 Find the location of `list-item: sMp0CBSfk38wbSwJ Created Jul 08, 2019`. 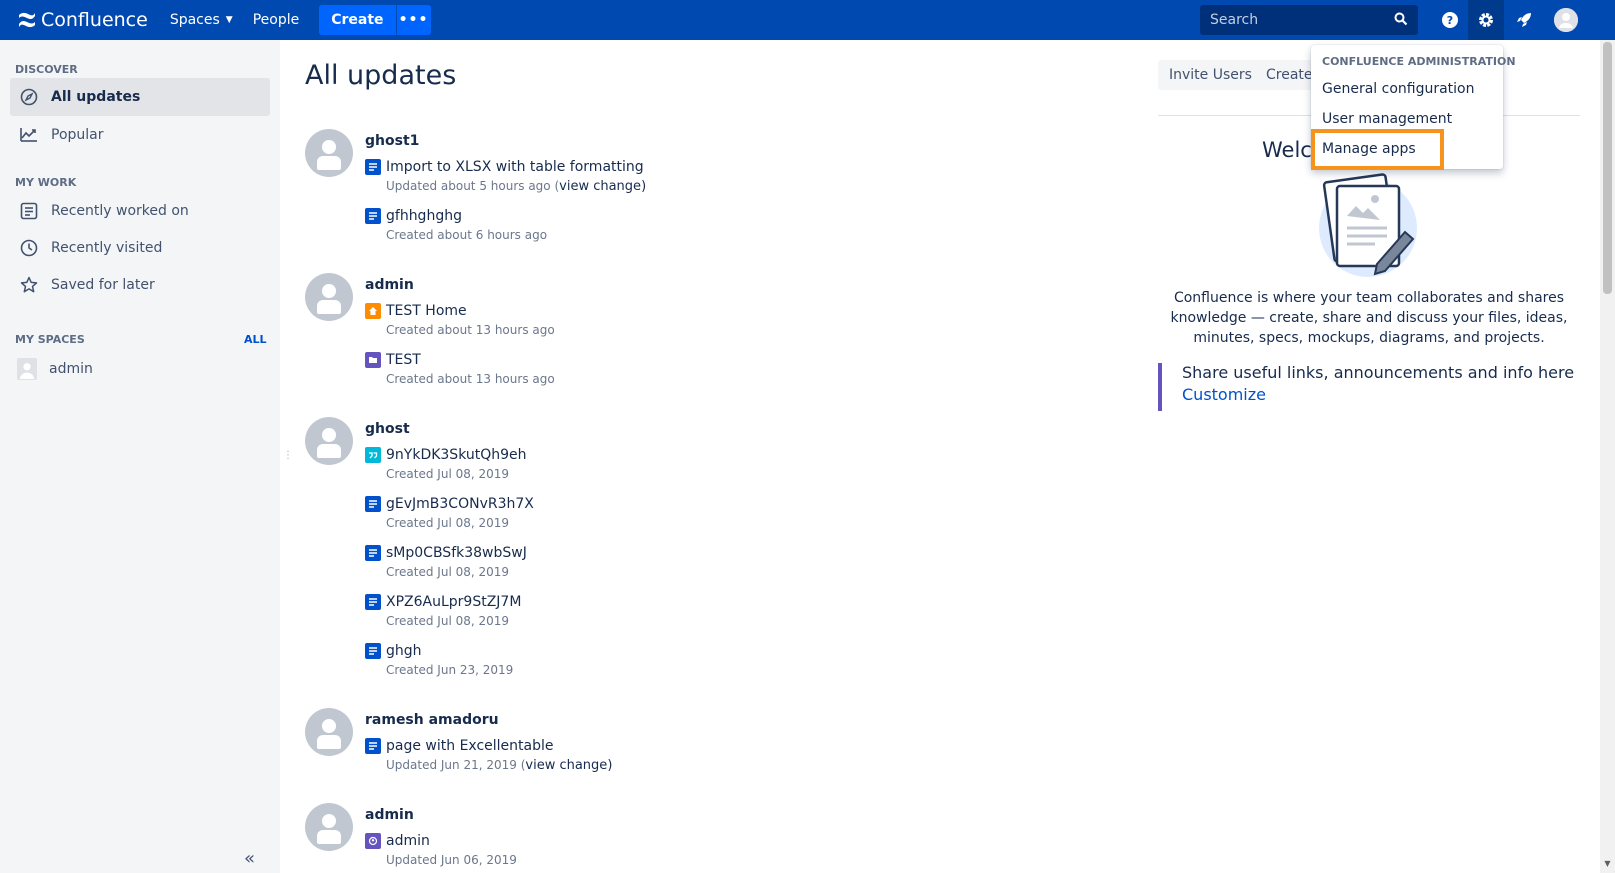

list-item: sMp0CBSfk38wbSwJ Created Jul 08, 2019 is located at coordinates (446, 562).